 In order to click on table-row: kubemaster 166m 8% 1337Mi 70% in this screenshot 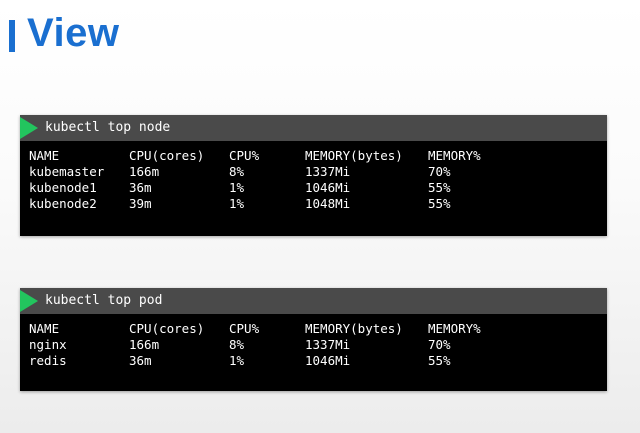, I will do `click(268, 172)`.